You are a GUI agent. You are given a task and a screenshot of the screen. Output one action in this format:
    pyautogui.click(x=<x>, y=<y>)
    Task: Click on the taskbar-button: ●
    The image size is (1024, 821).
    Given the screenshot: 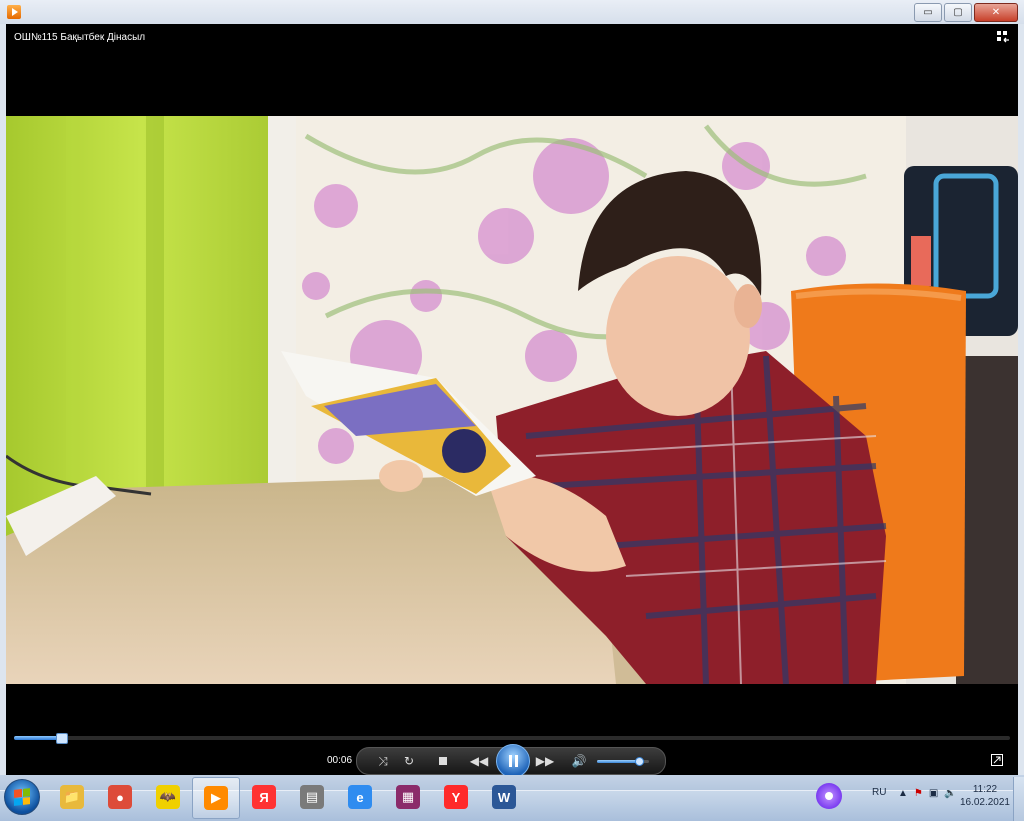 What is the action you would take?
    pyautogui.click(x=120, y=797)
    